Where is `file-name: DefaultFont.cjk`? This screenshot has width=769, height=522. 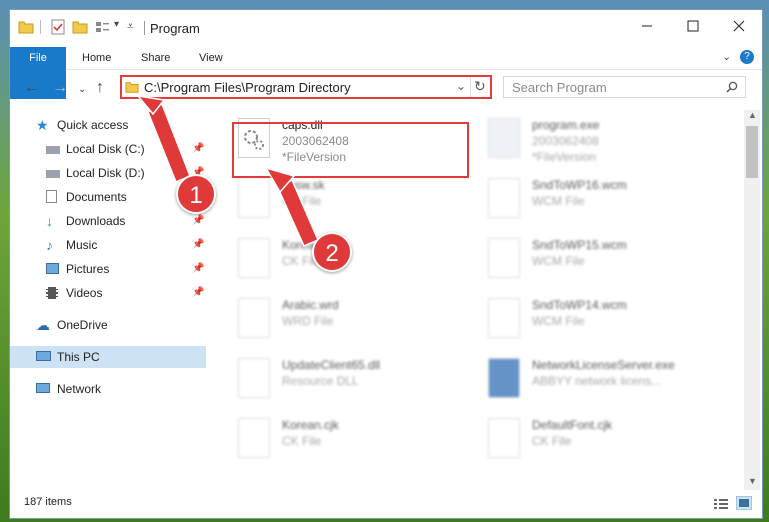 file-name: DefaultFont.cjk is located at coordinates (572, 425).